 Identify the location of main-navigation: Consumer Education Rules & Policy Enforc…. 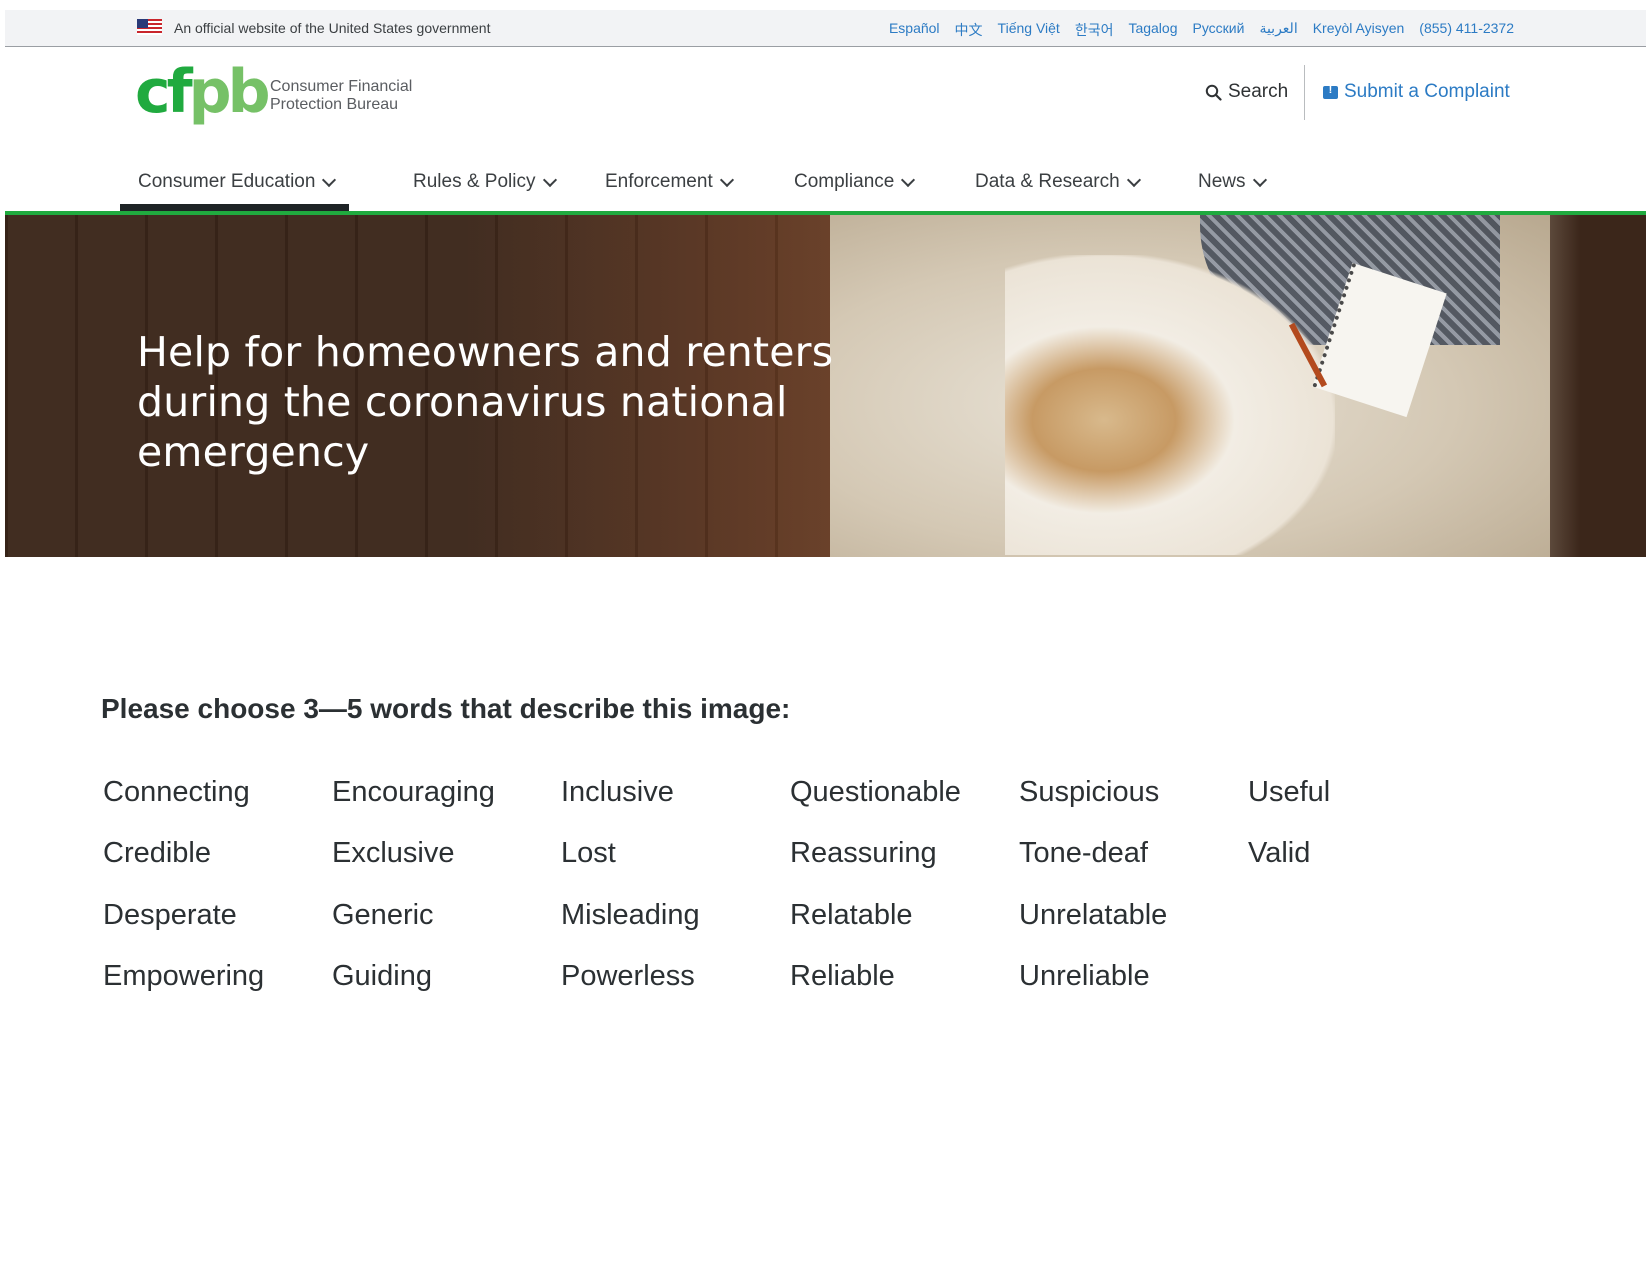
(825, 184).